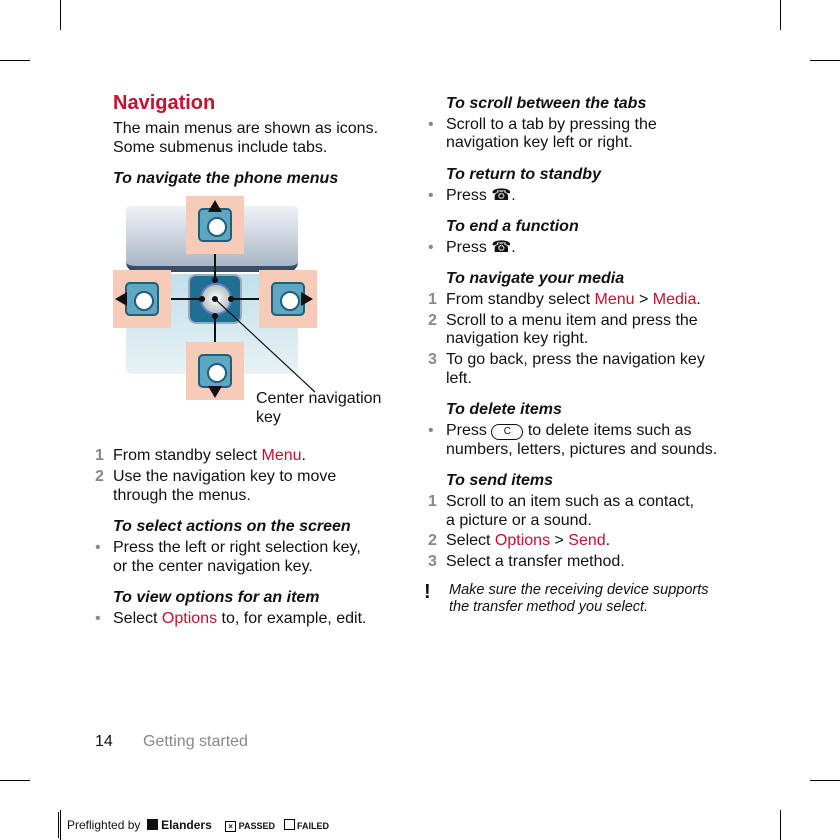  What do you see at coordinates (319, 398) in the screenshot?
I see `callout-label: Center navigation` at bounding box center [319, 398].